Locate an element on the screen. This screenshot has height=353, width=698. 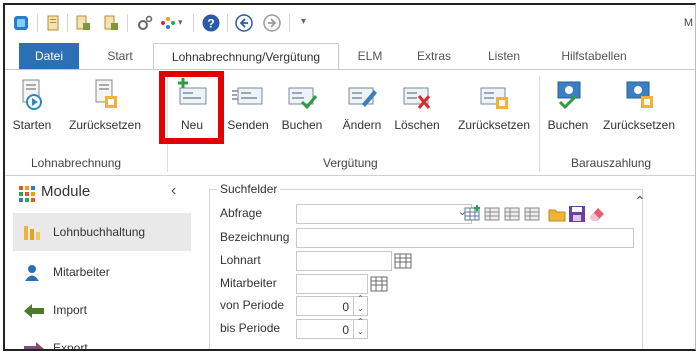
reset-verguetung-button: Zurücksetzen is located at coordinates (494, 106).